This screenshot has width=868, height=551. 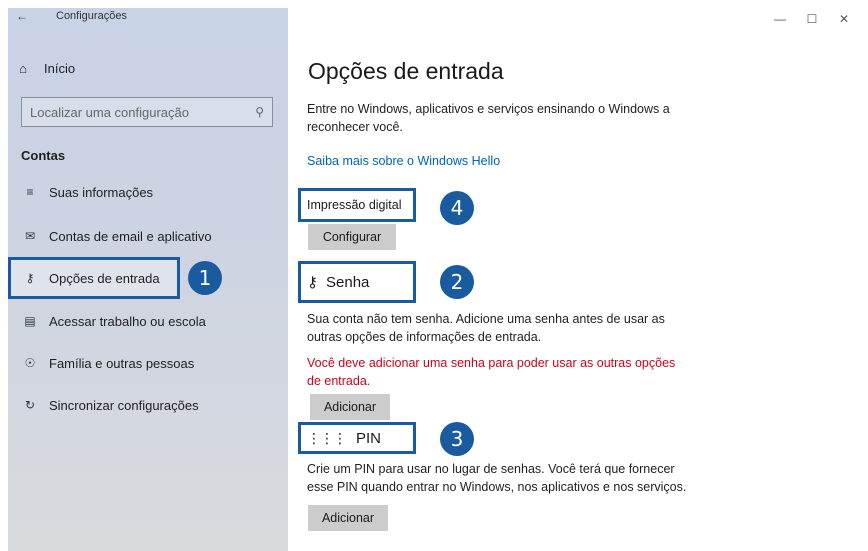 What do you see at coordinates (348, 518) in the screenshot?
I see `add-pin-button: Adicionar` at bounding box center [348, 518].